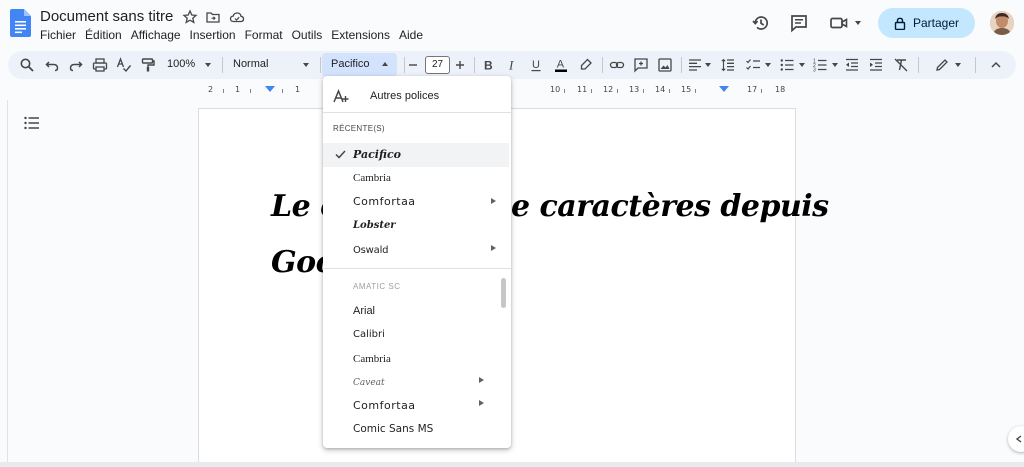  I want to click on menu-extensions: Extensions, so click(362, 36).